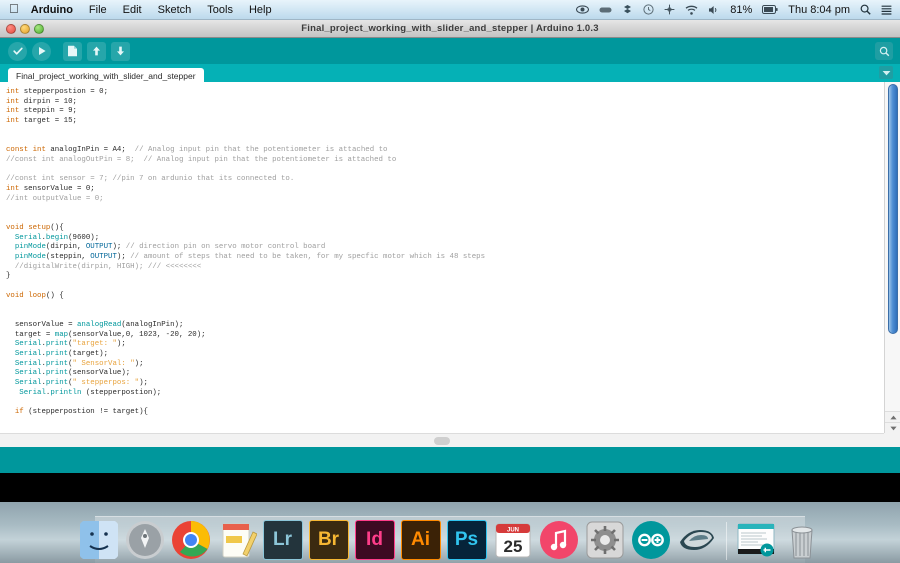 Image resolution: width=900 pixels, height=563 pixels. I want to click on dock-item-minimized-arduino-window, so click(756, 540).